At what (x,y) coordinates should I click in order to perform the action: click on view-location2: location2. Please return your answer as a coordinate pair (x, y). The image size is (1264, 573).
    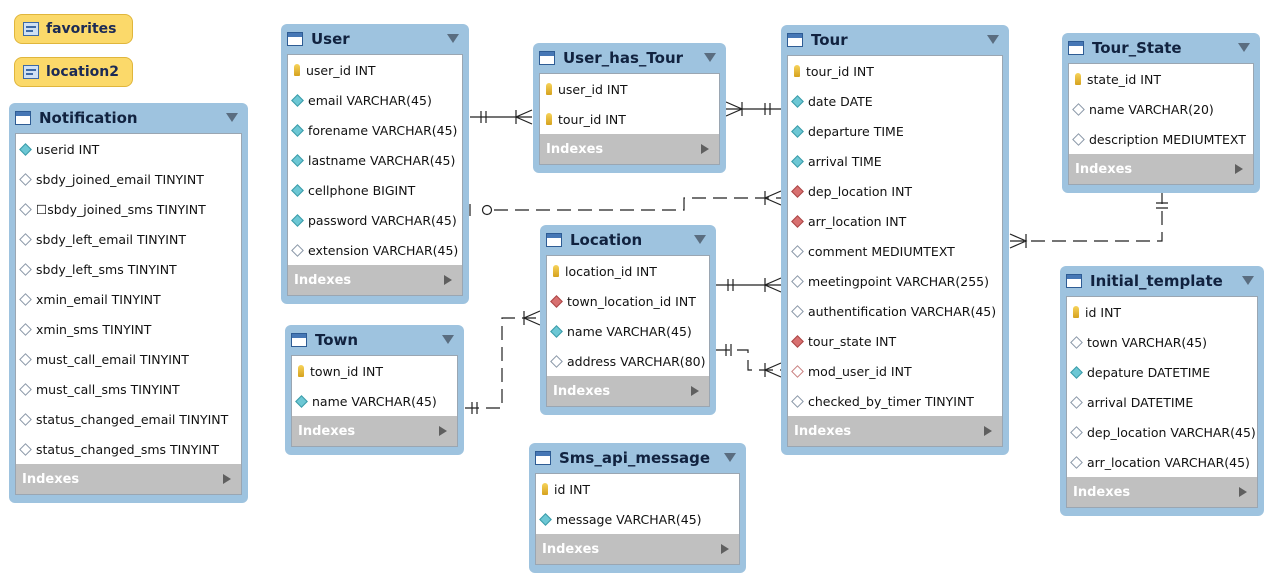
    Looking at the image, I should click on (73, 72).